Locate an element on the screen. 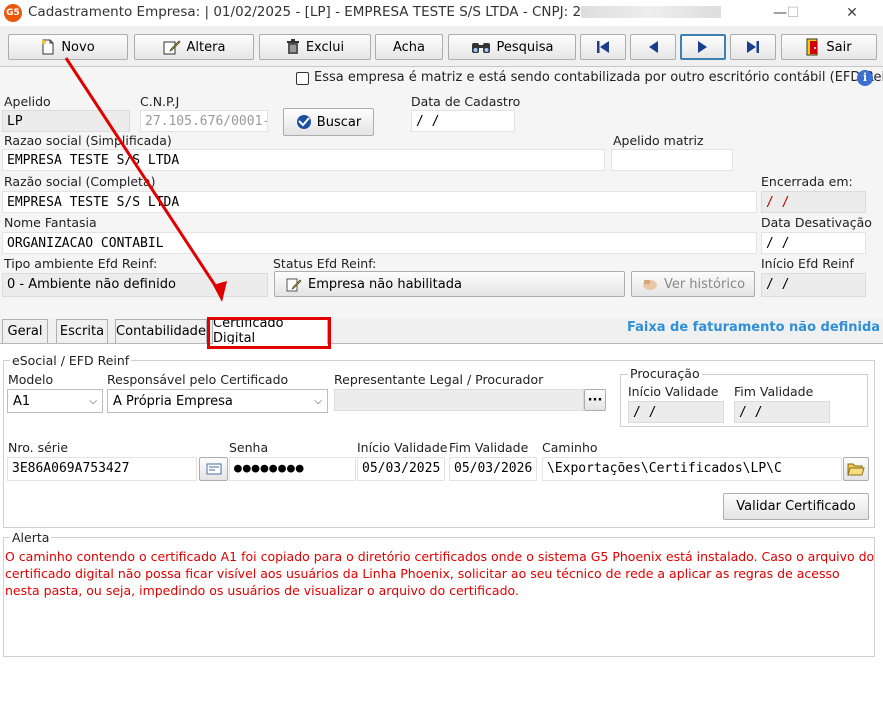 The height and width of the screenshot is (724, 883). annotation-arrow is located at coordinates (145, 179).